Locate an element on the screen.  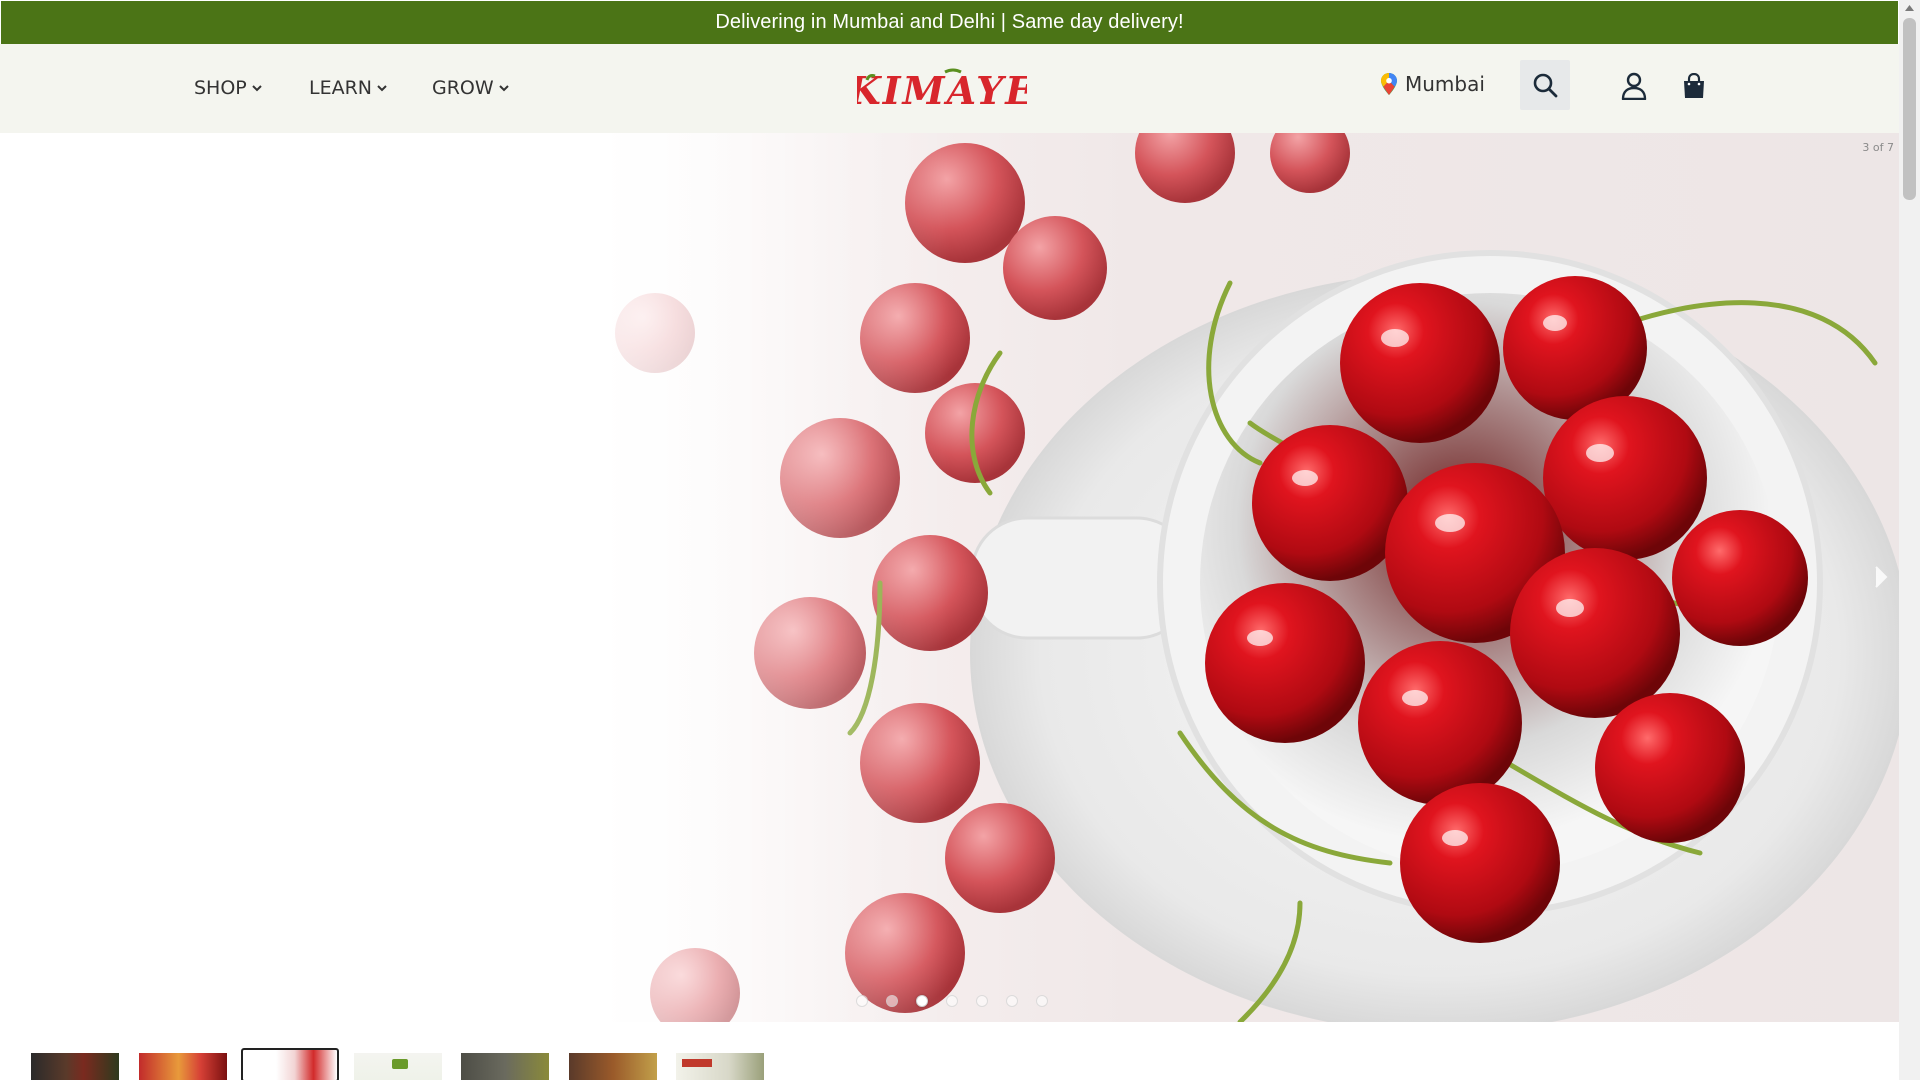
thumbnail-4-badge is located at coordinates (400, 1064).